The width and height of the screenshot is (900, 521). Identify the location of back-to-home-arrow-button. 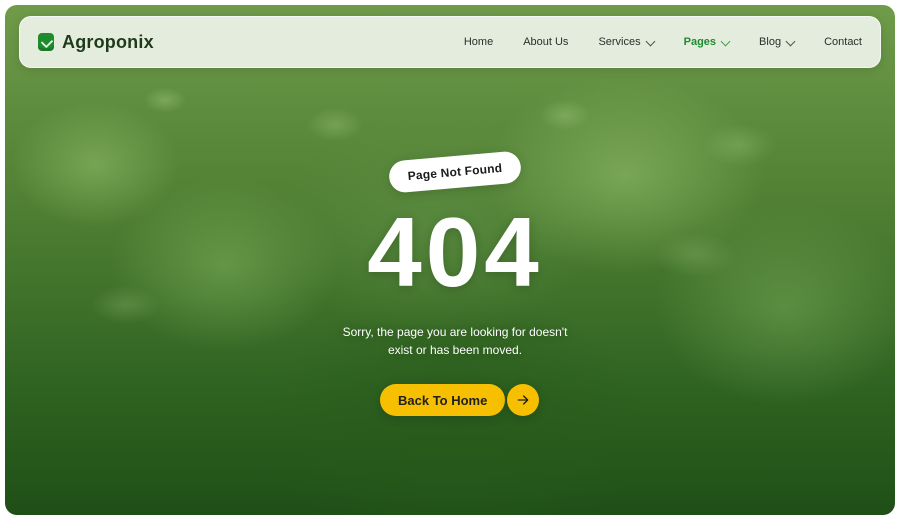
(523, 400).